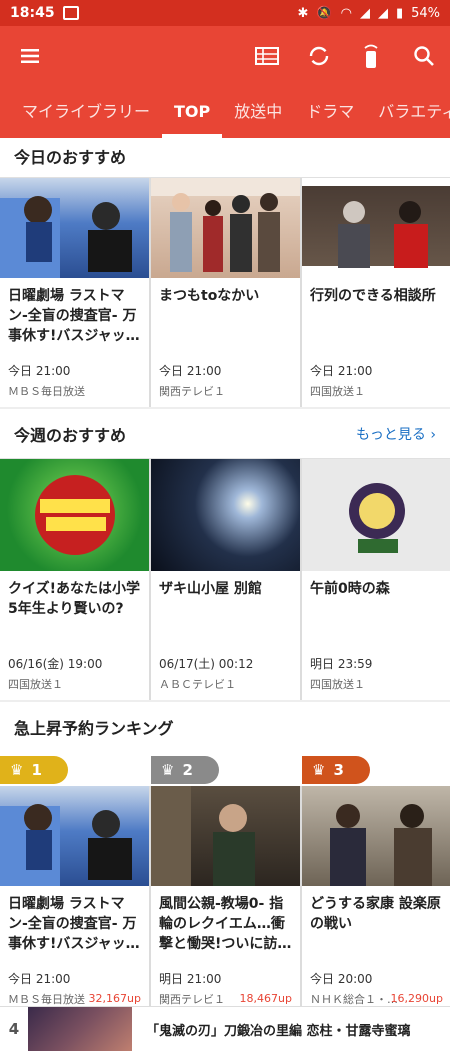  What do you see at coordinates (396, 434) in the screenshot?
I see `more-link: もっと見る ›` at bounding box center [396, 434].